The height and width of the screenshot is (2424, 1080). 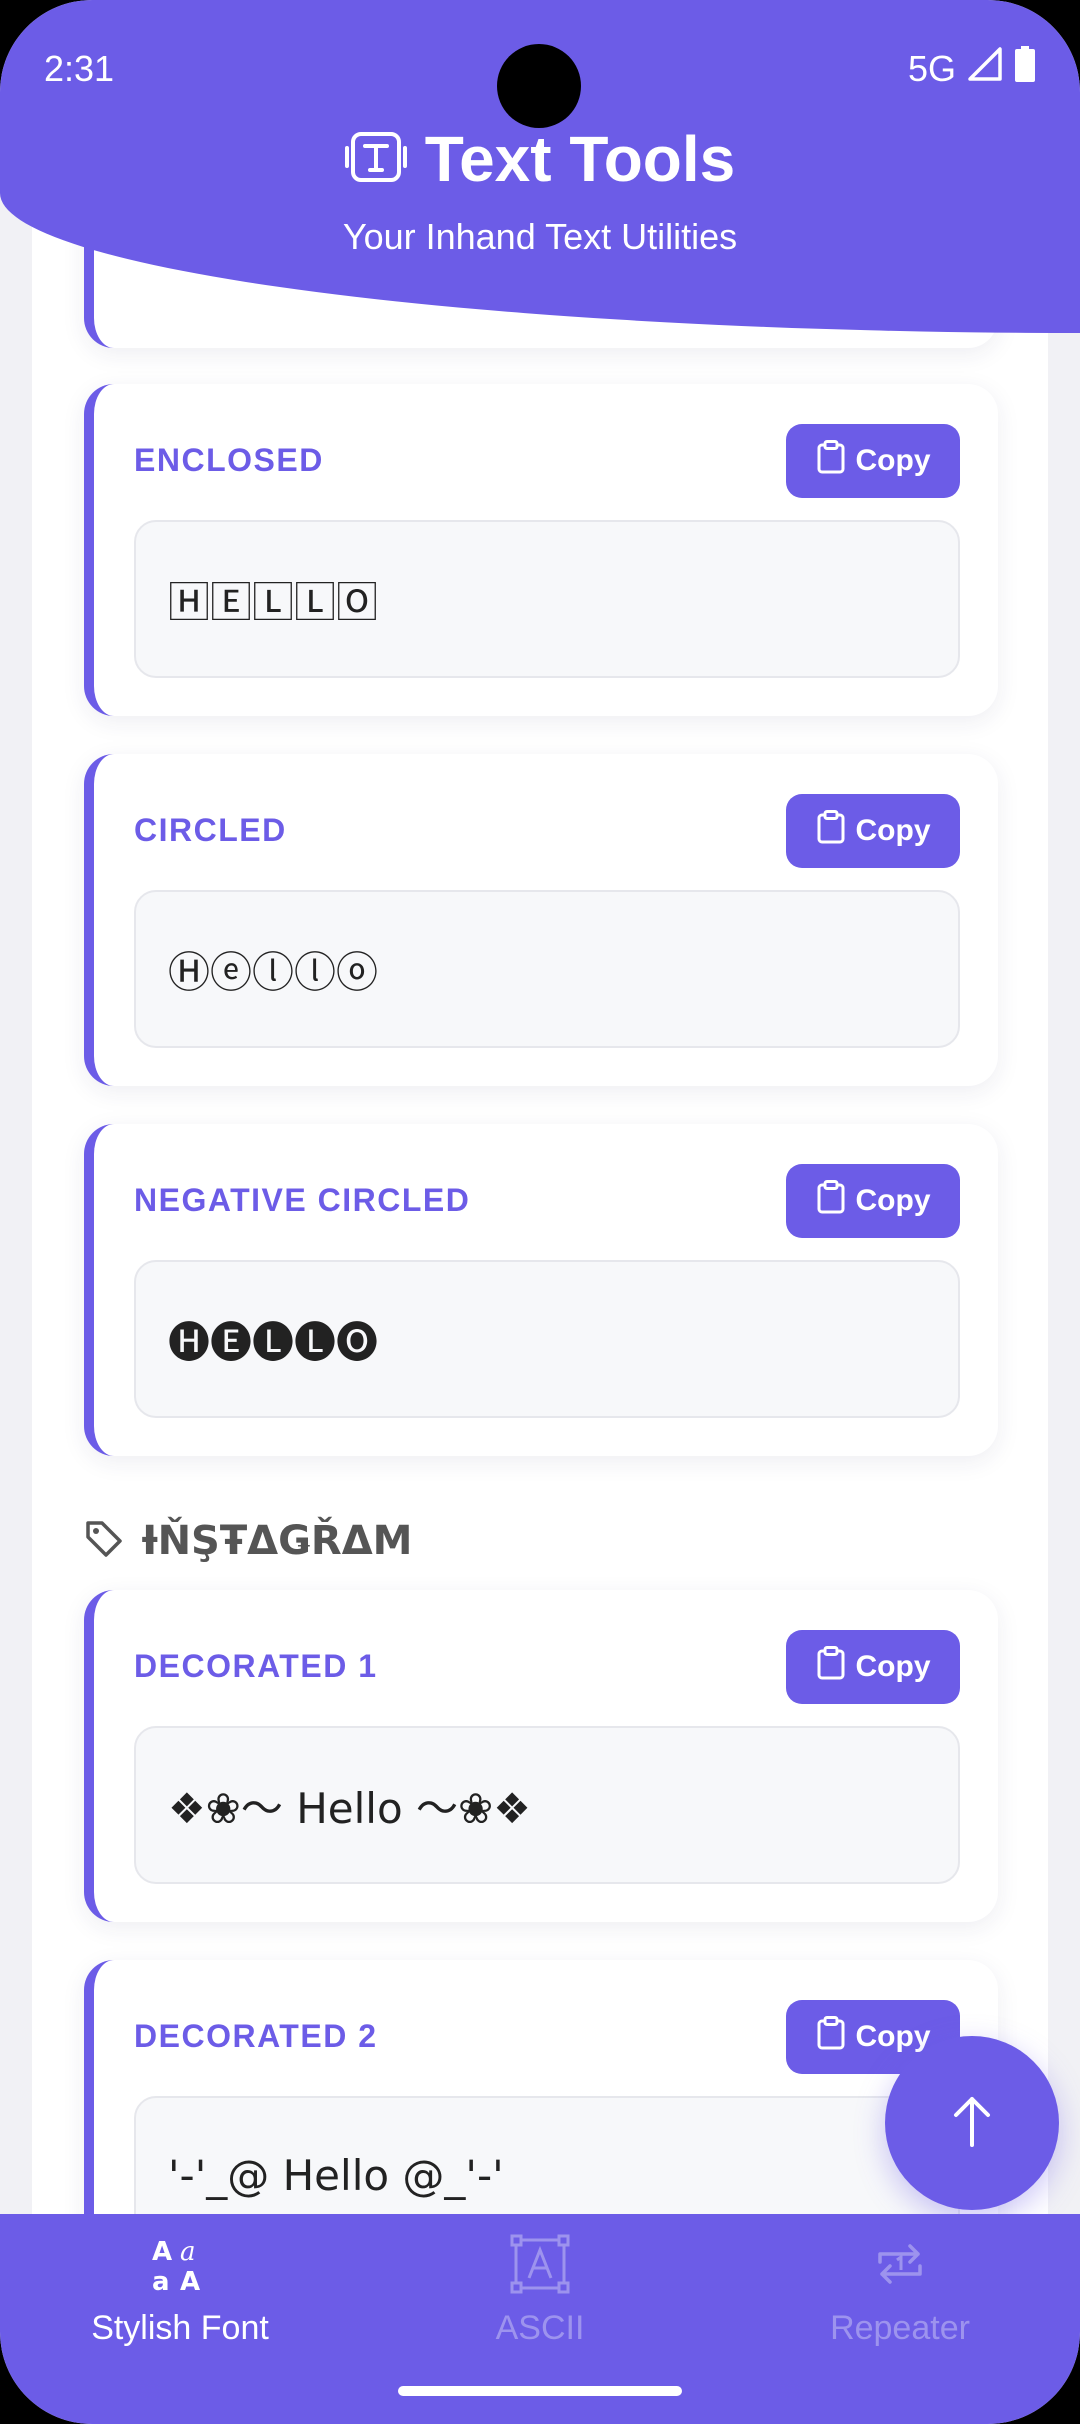 I want to click on text-box-icon, so click(x=540, y=2266).